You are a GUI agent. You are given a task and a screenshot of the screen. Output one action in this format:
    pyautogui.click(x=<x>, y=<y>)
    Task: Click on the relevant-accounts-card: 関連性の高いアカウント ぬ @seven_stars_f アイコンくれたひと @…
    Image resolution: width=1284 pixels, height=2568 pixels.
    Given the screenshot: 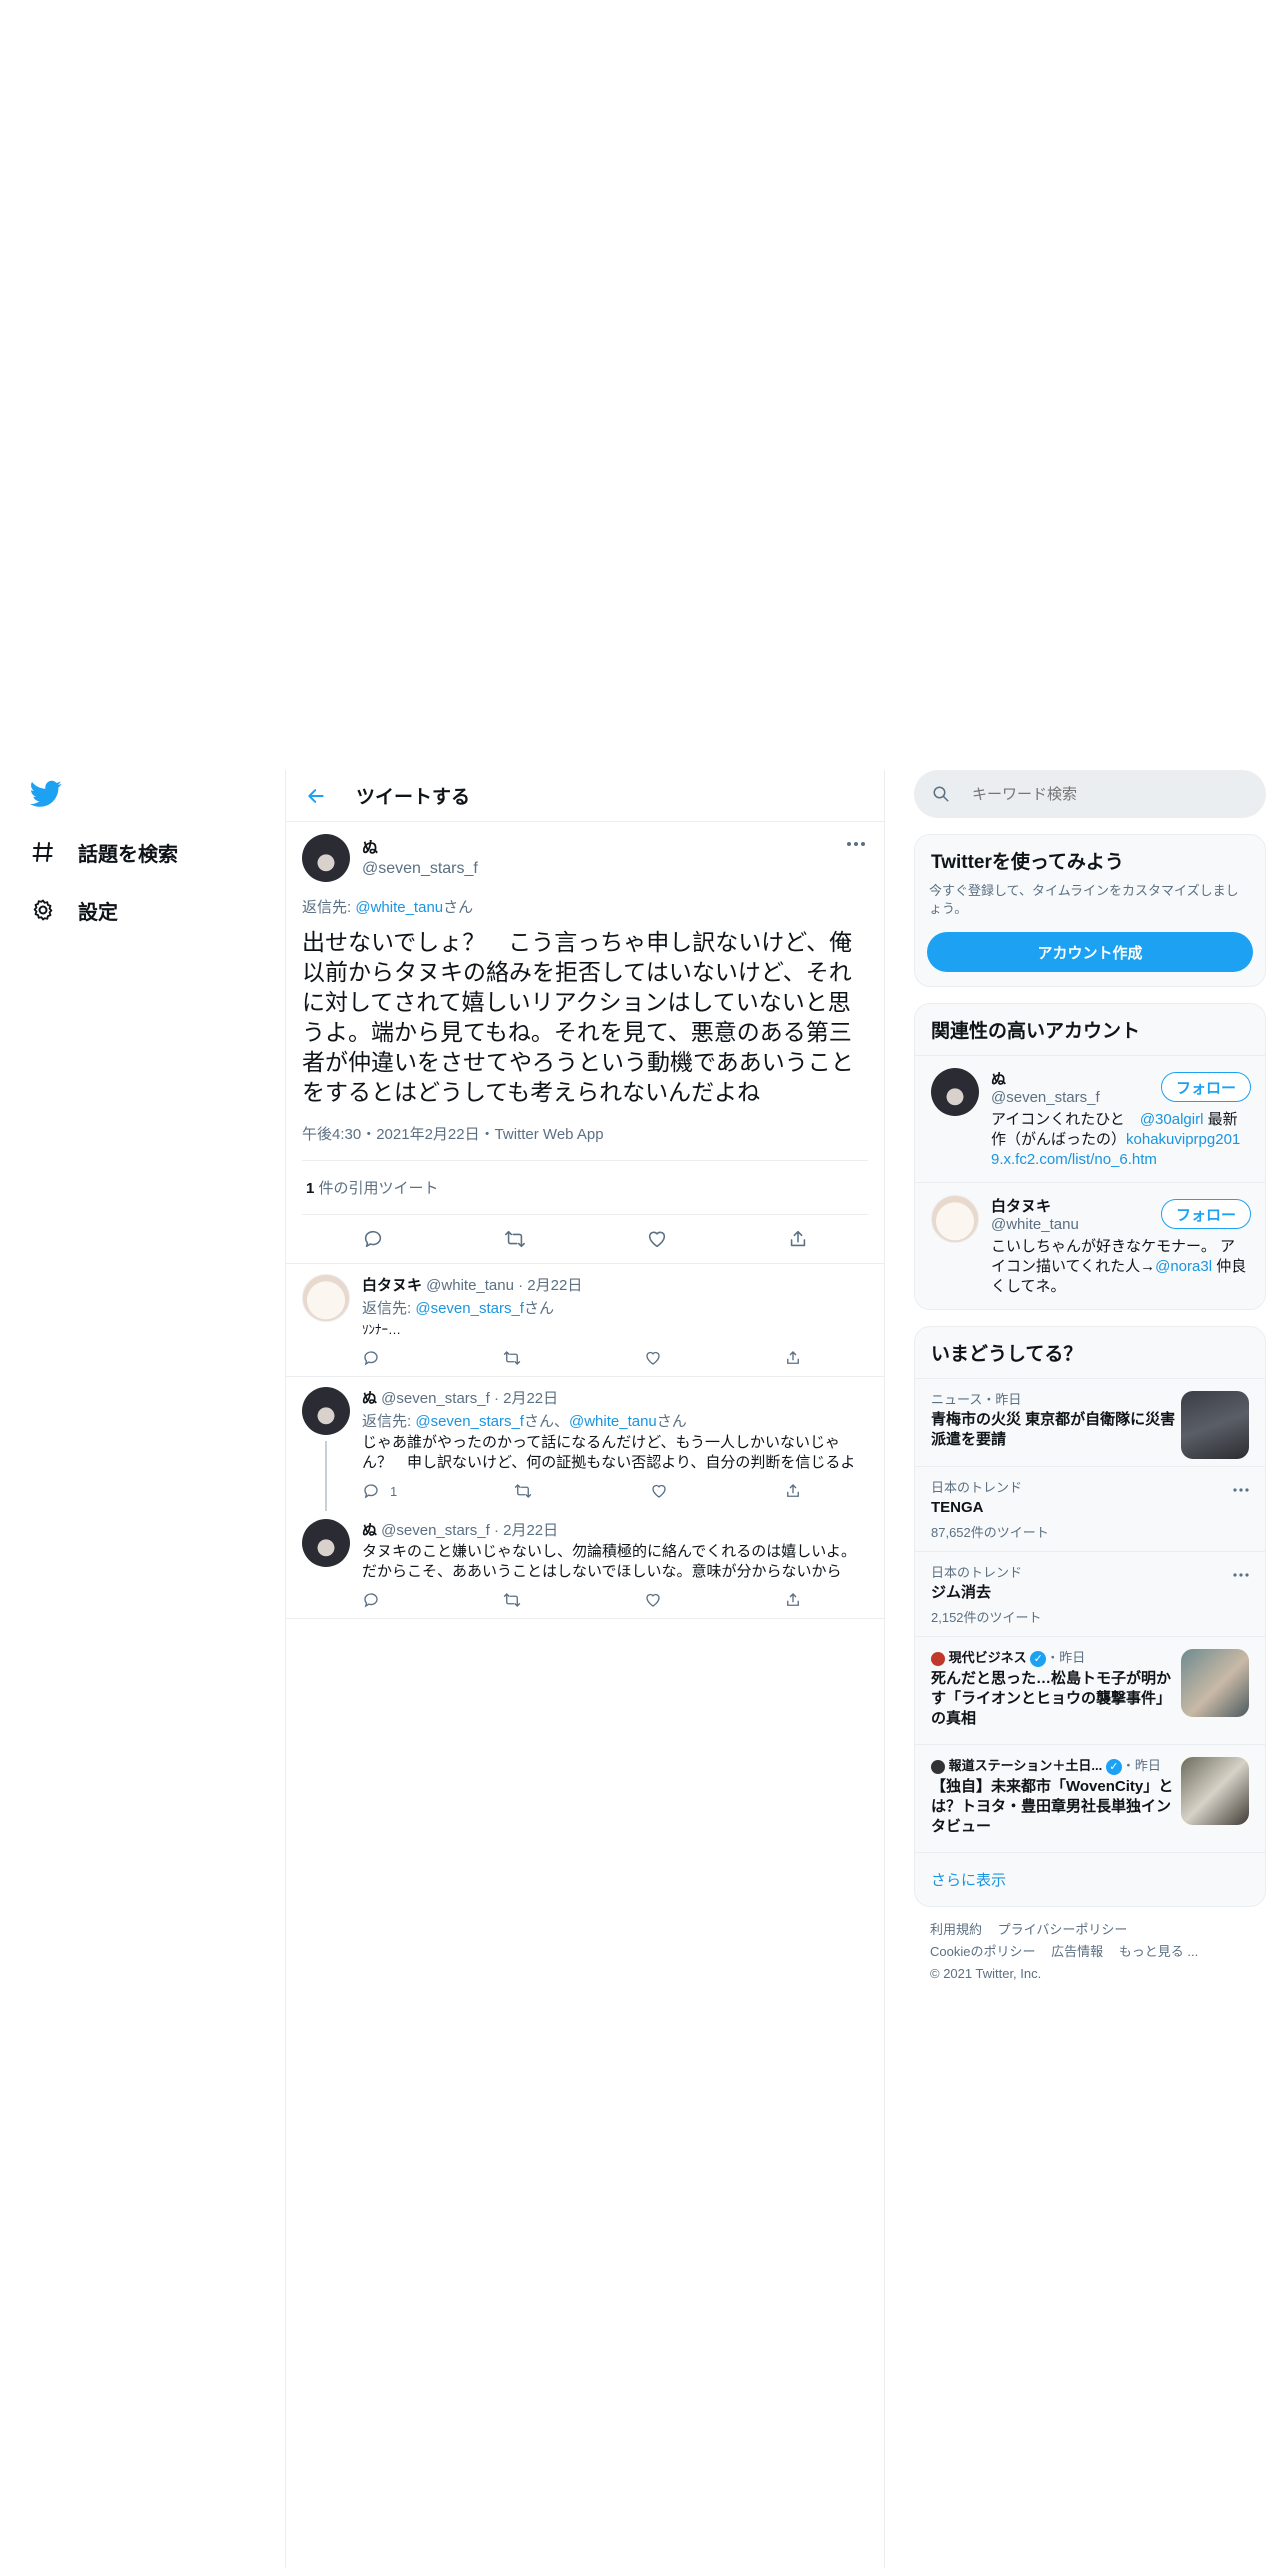 What is the action you would take?
    pyautogui.click(x=1090, y=1156)
    